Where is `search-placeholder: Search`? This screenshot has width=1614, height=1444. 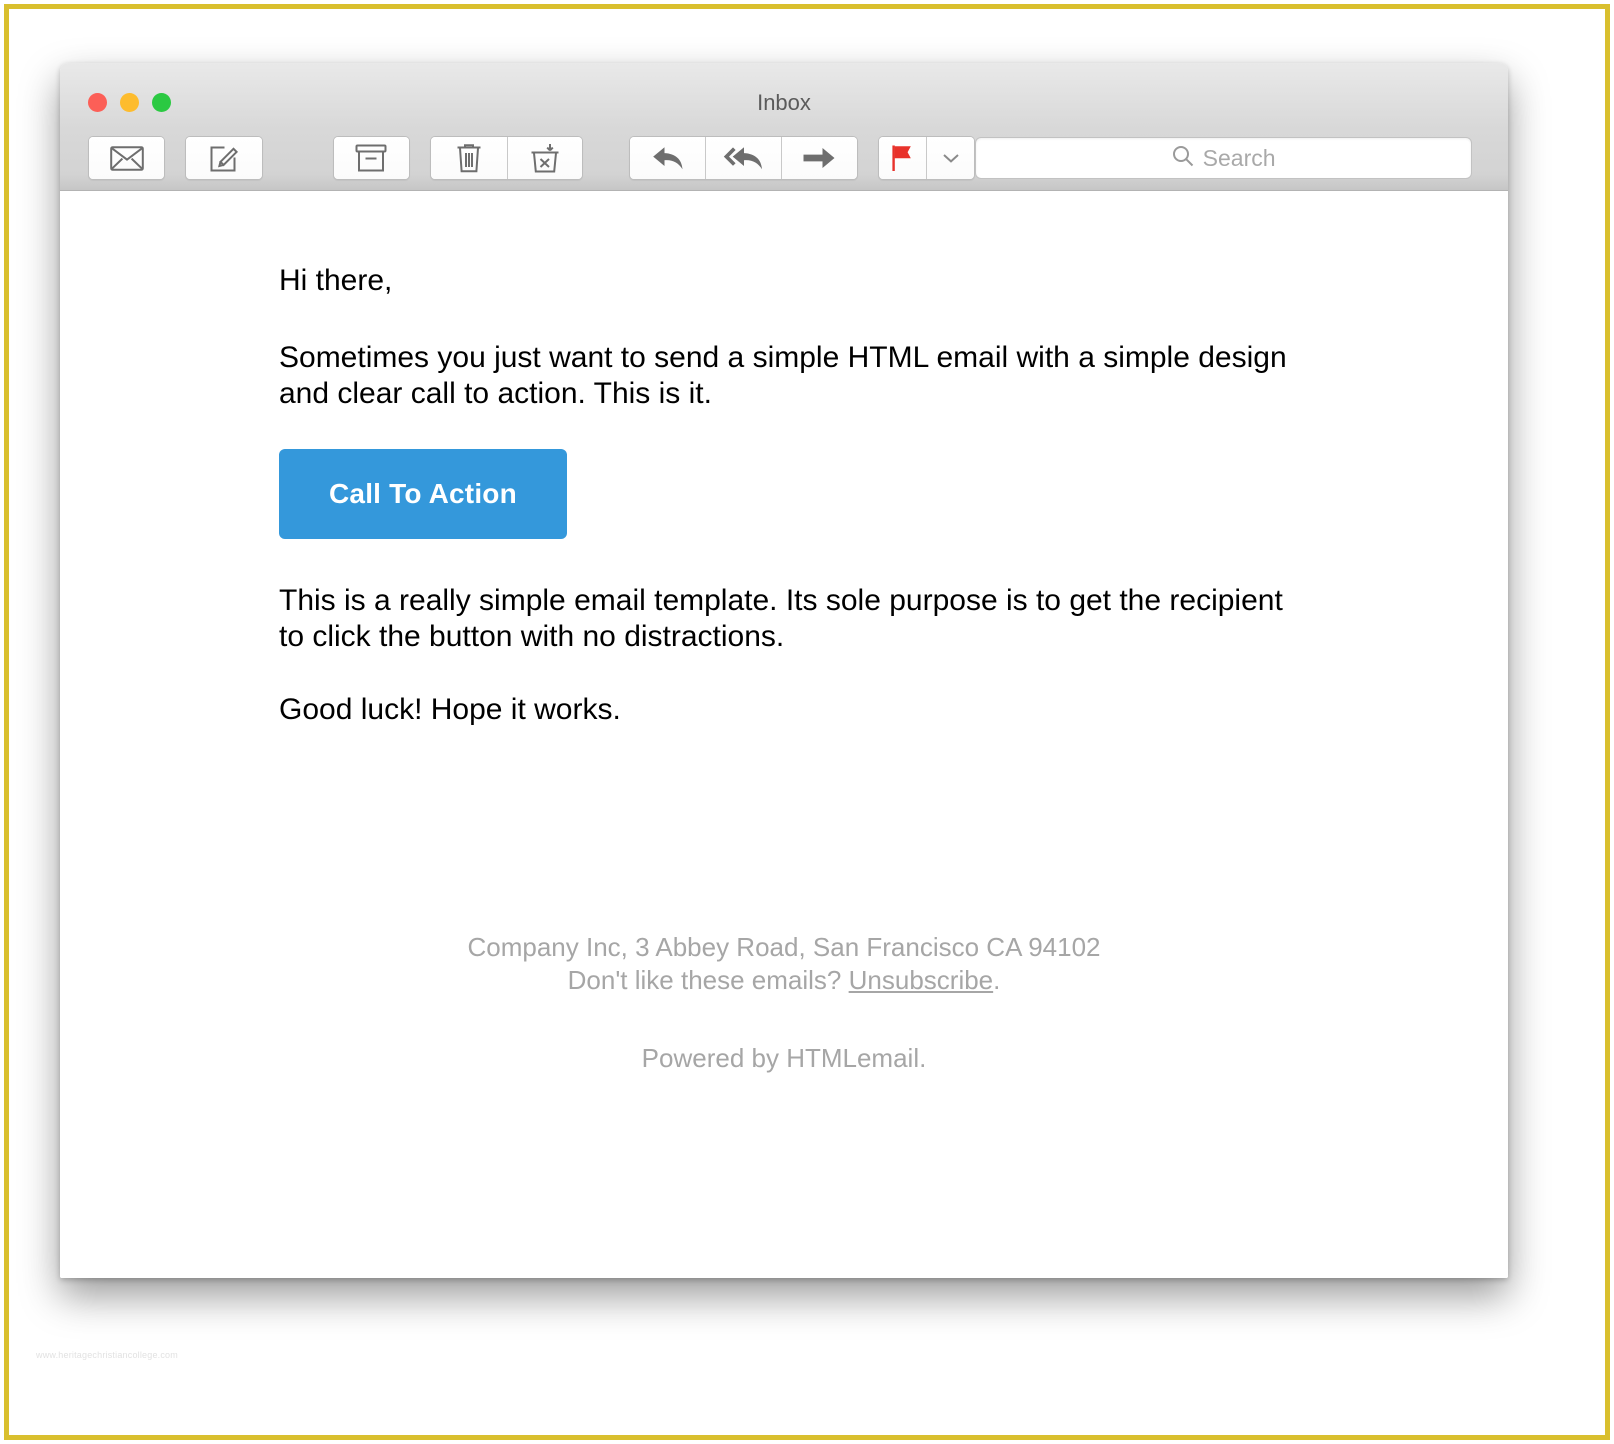 search-placeholder: Search is located at coordinates (1239, 157).